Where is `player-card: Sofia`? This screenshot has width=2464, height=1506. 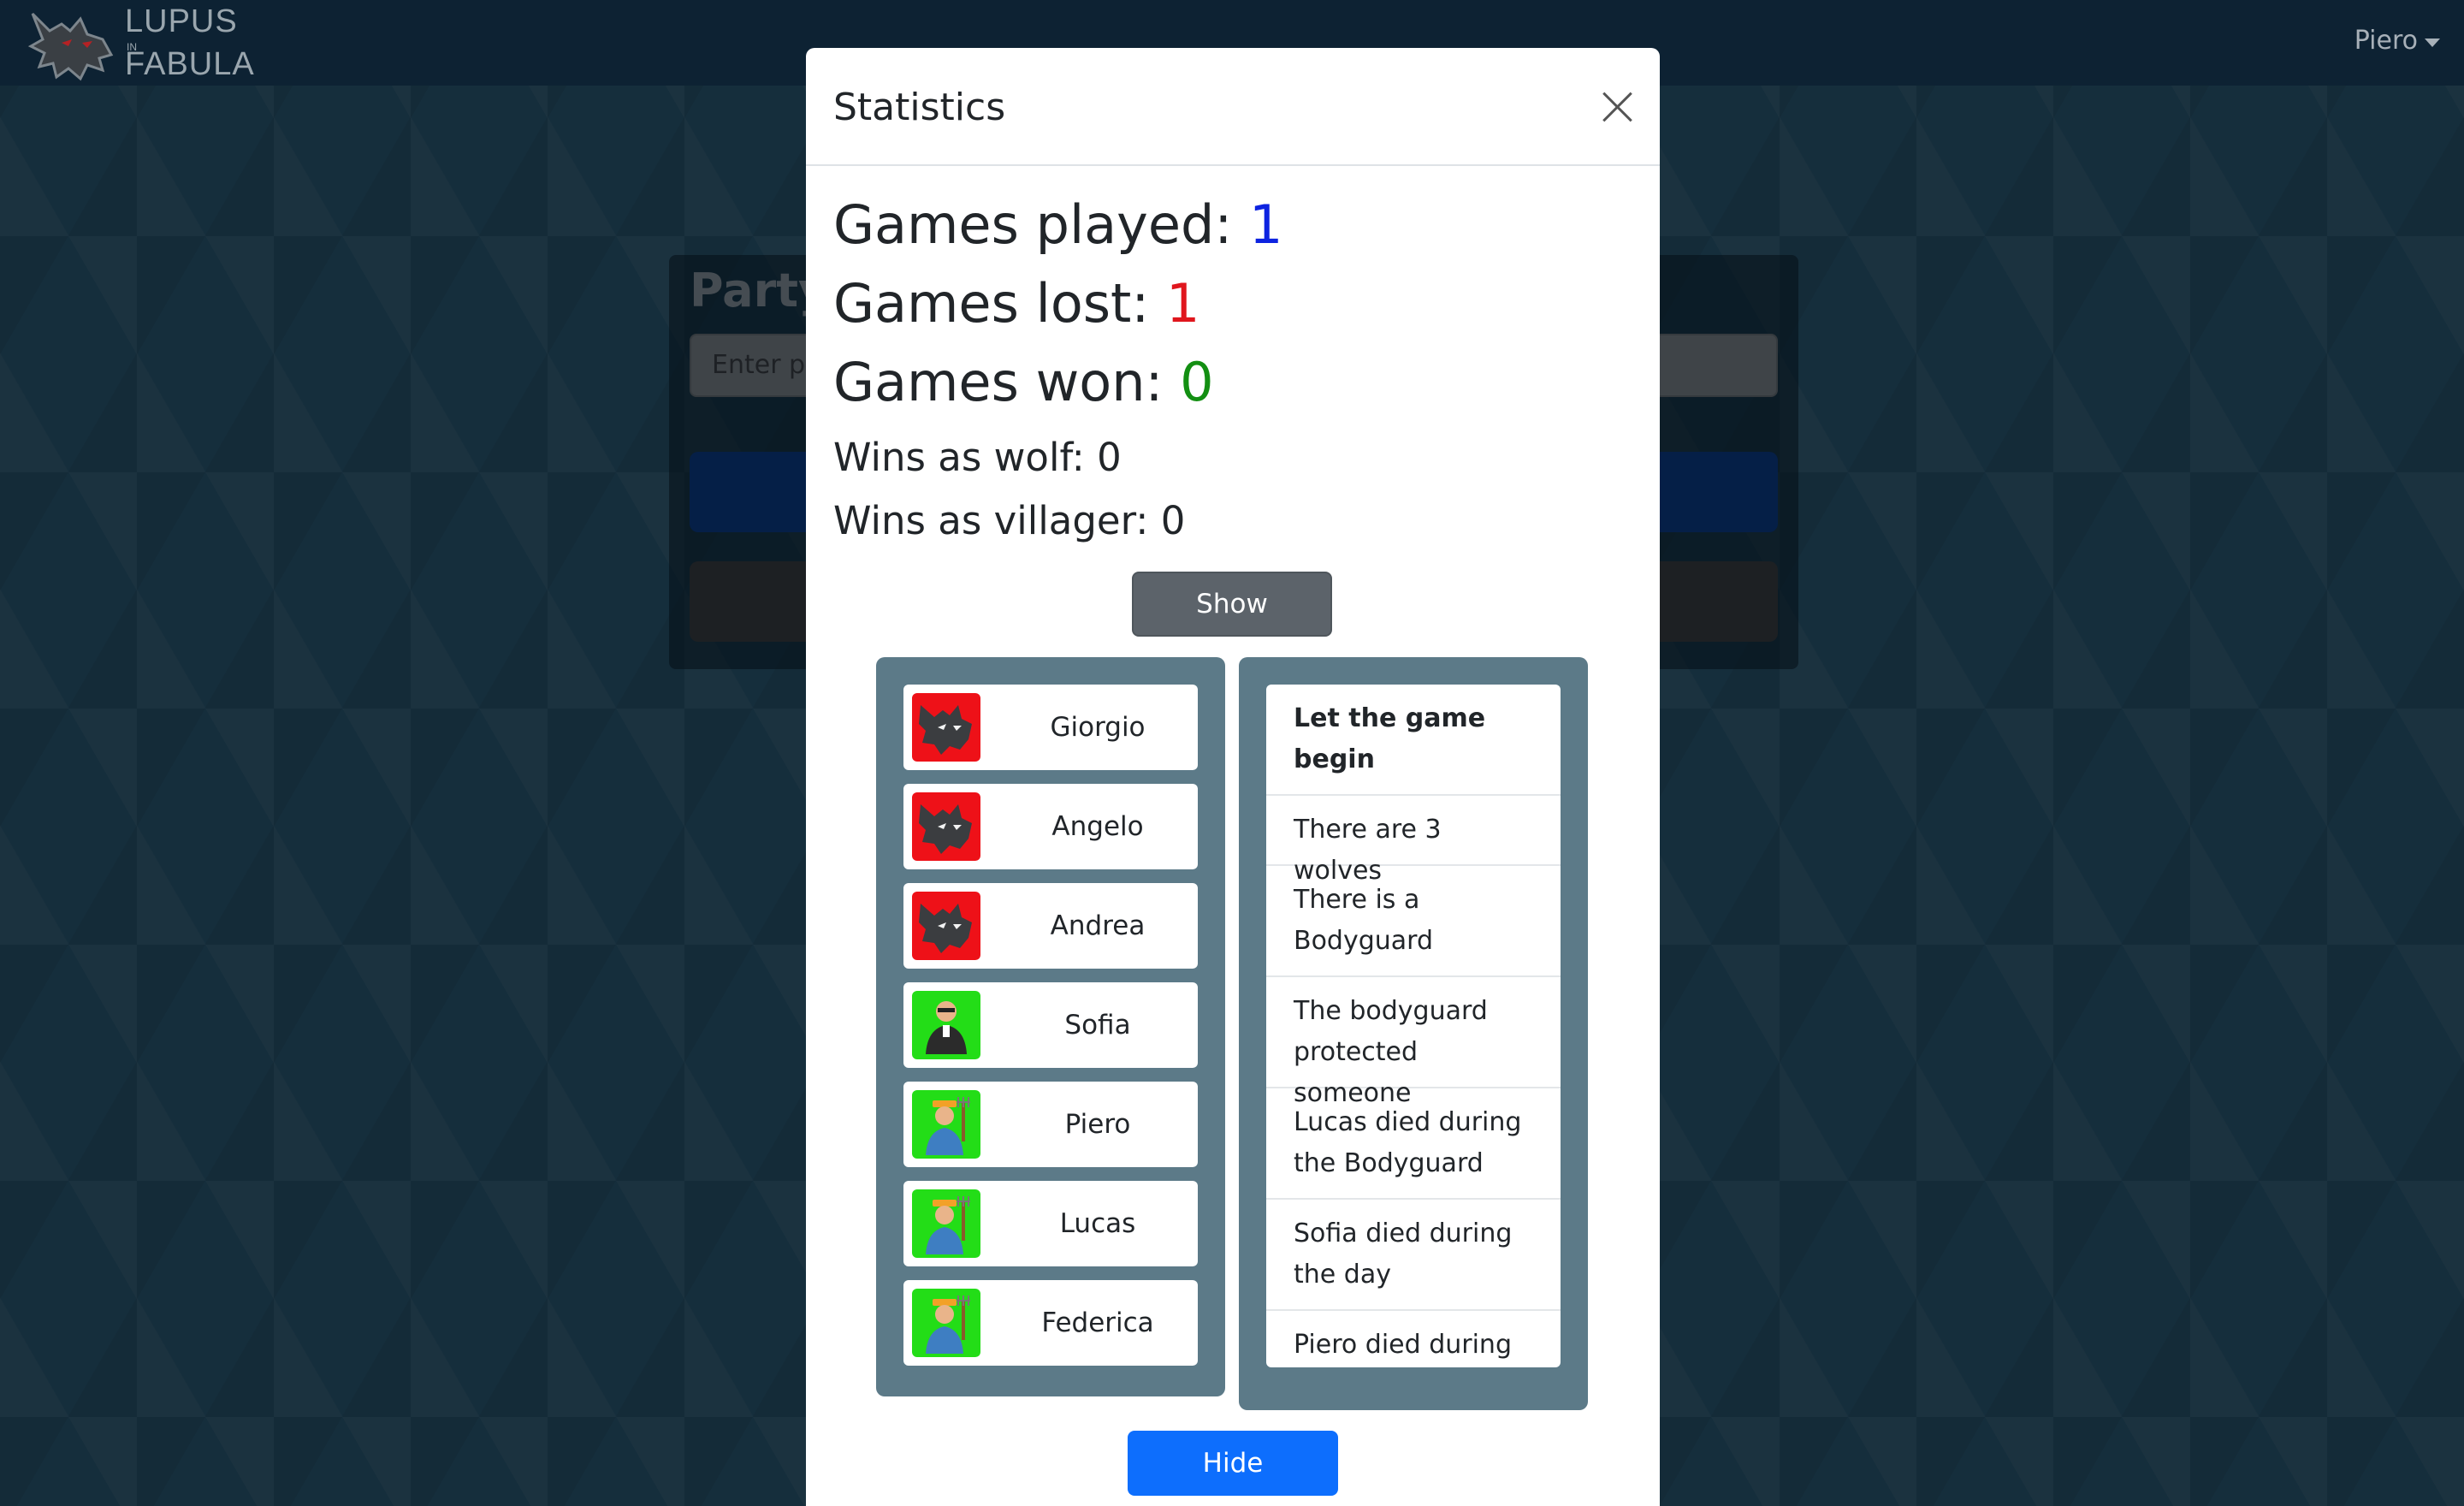 player-card: Sofia is located at coordinates (1050, 1025).